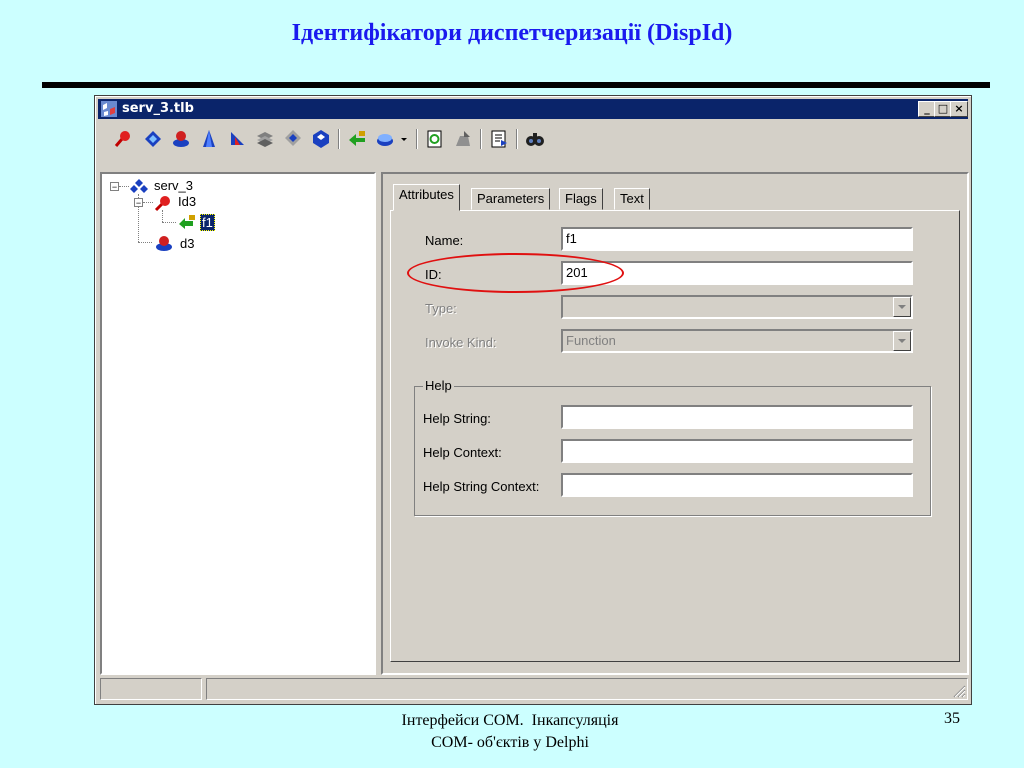  Describe the element at coordinates (435, 139) in the screenshot. I see `refresh-icon` at that location.